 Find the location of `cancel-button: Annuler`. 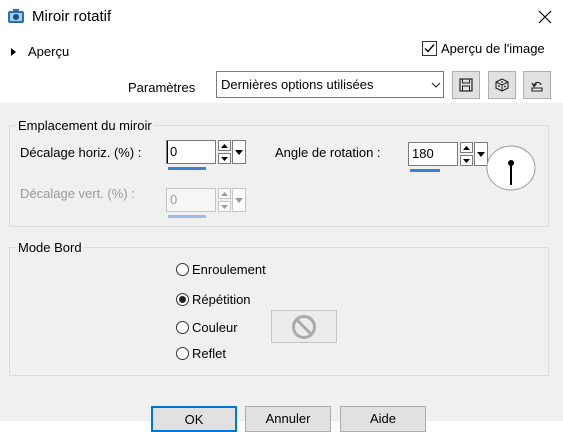

cancel-button: Annuler is located at coordinates (288, 419).